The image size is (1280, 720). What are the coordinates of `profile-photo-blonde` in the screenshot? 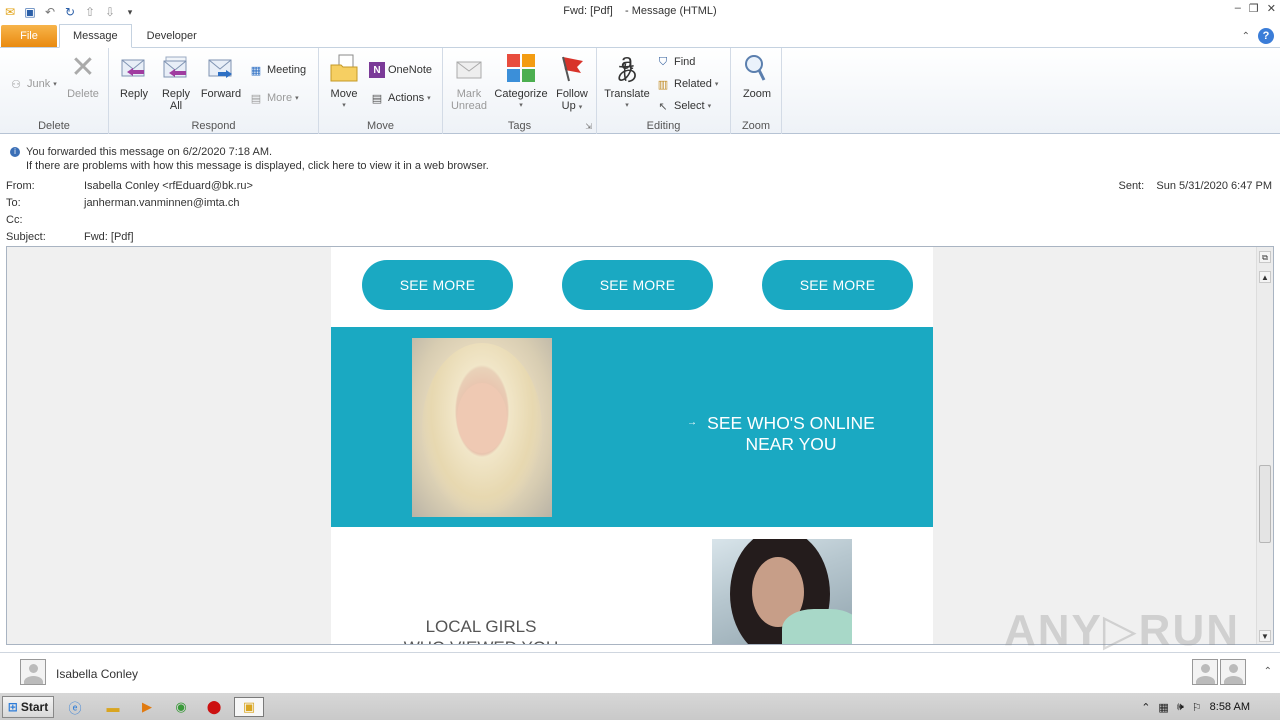 It's located at (482, 427).